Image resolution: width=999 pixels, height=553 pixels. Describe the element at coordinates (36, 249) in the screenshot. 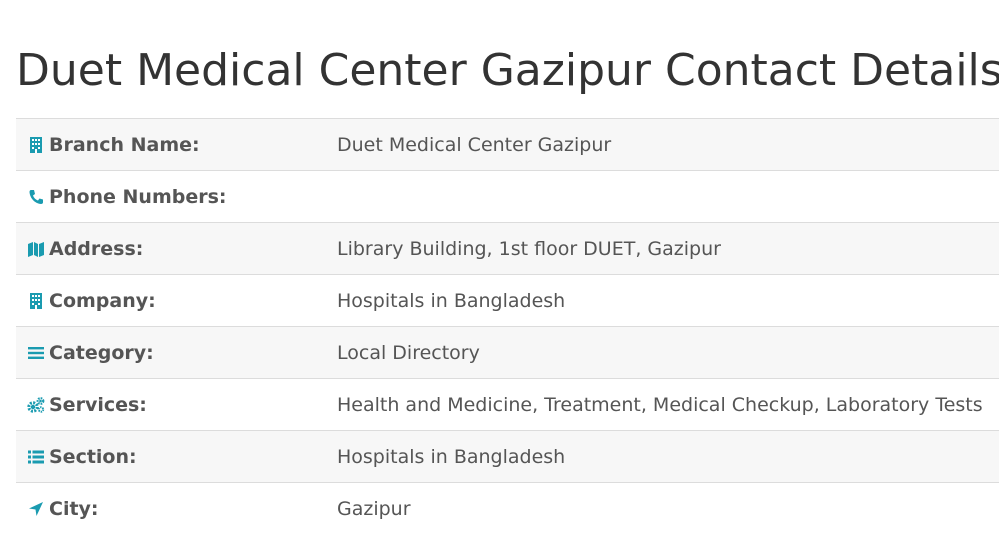

I see `map-icon` at that location.